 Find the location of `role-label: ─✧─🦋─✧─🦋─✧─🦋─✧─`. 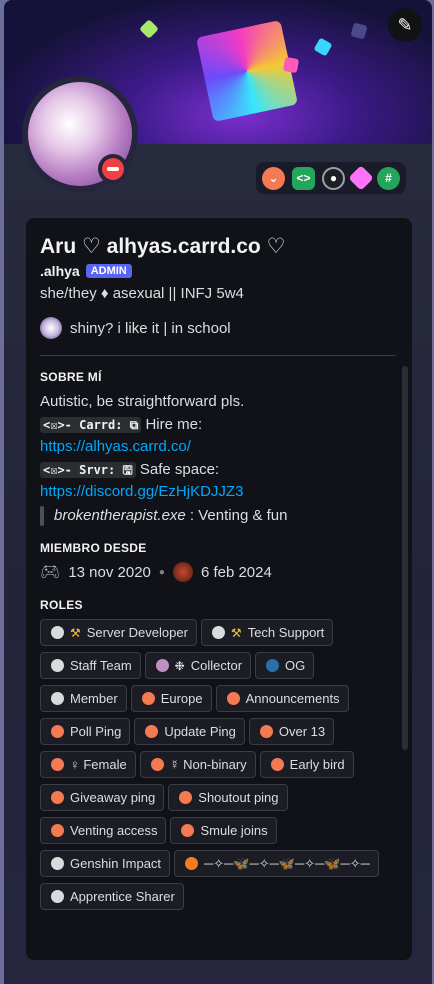

role-label: ─✧─🦋─✧─🦋─✧─🦋─✧─ is located at coordinates (287, 863).